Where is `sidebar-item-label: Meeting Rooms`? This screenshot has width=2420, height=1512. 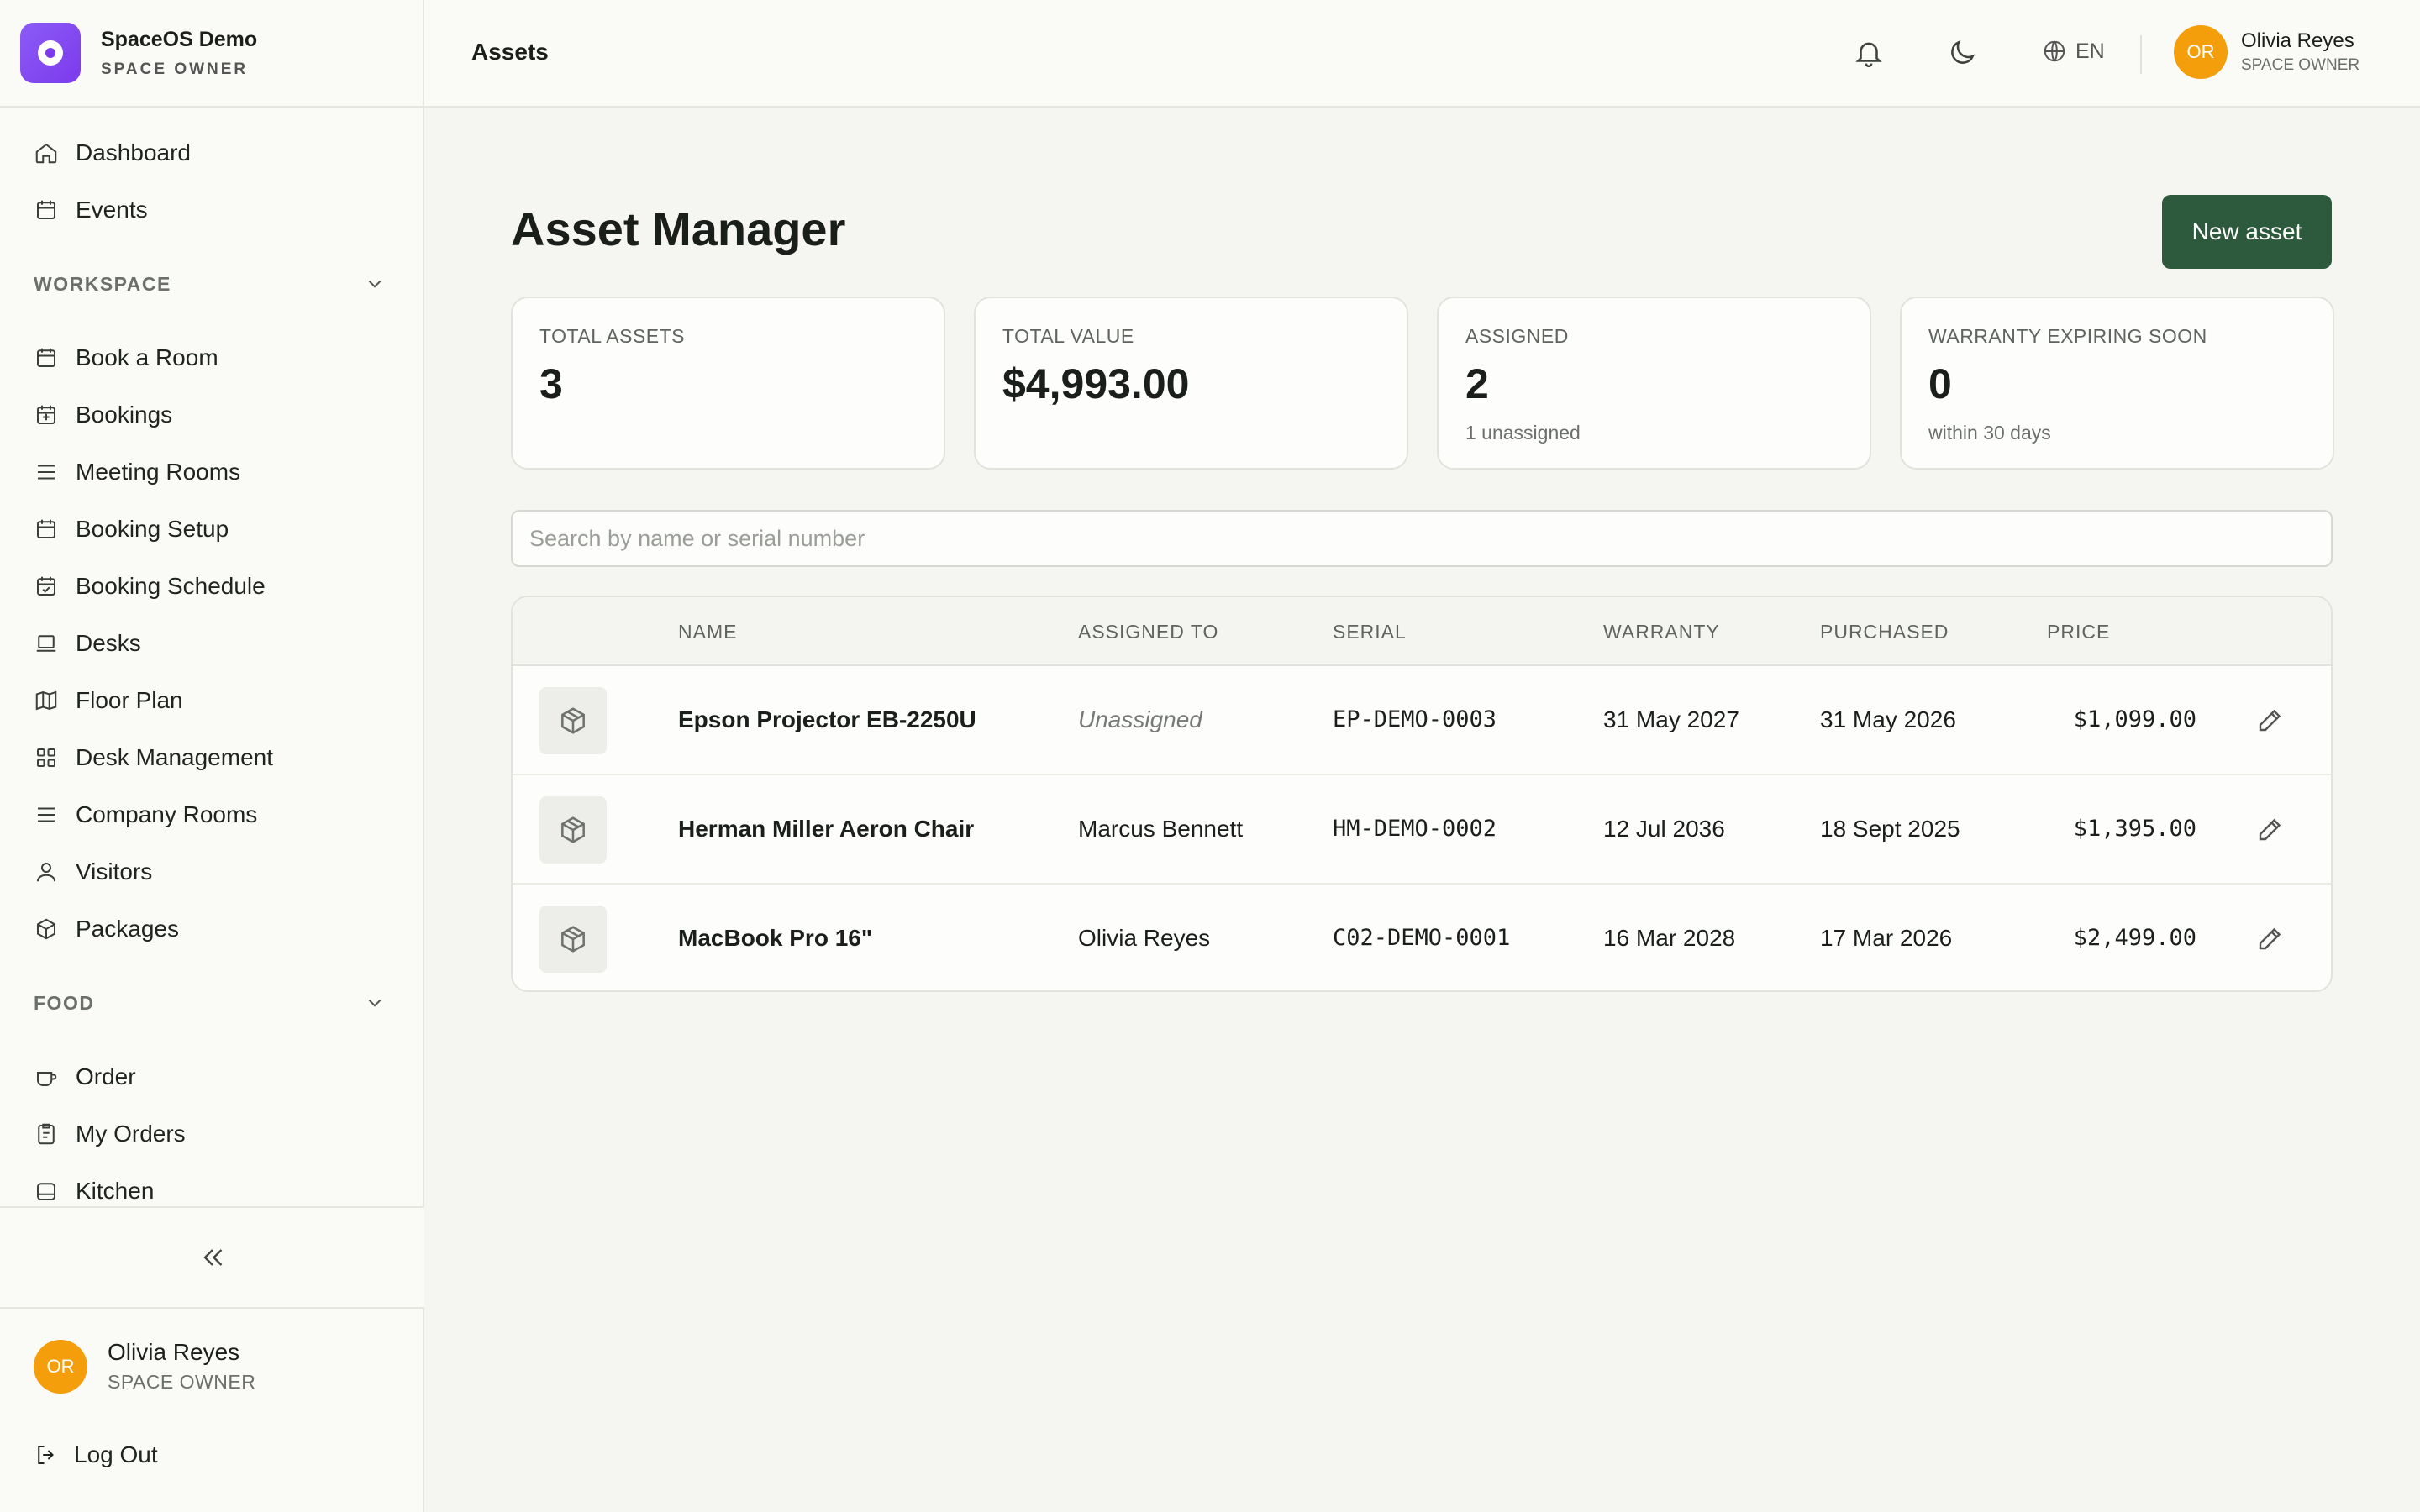 sidebar-item-label: Meeting Rooms is located at coordinates (158, 472).